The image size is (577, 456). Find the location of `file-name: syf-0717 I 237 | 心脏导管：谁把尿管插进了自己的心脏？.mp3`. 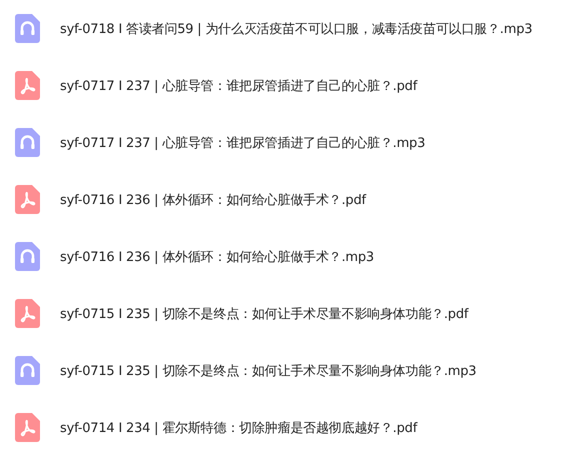

file-name: syf-0717 I 237 | 心脏导管：谁把尿管插进了自己的心脏？.mp3 is located at coordinates (243, 143).